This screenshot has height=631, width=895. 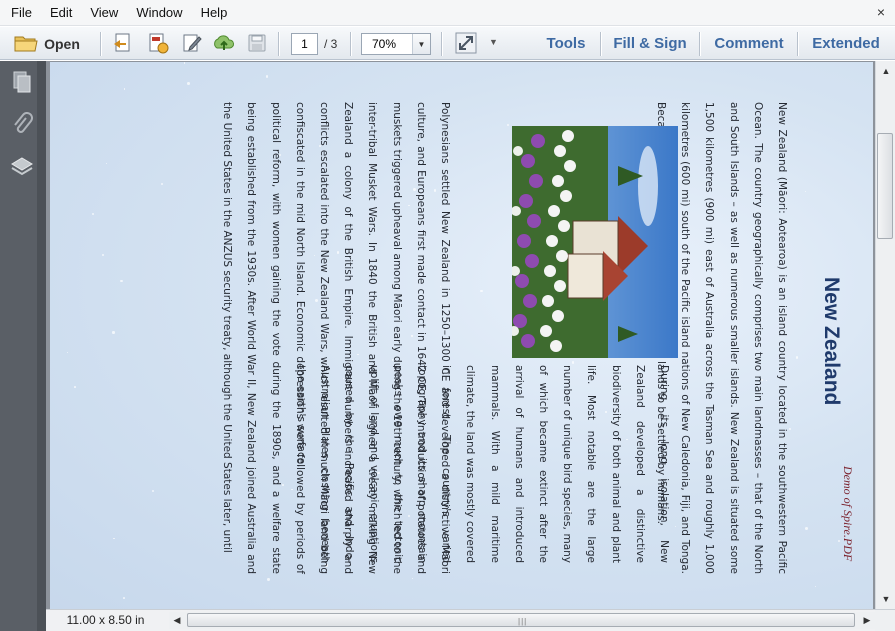 I want to click on scroll-up-icon: ▲, so click(x=886, y=71).